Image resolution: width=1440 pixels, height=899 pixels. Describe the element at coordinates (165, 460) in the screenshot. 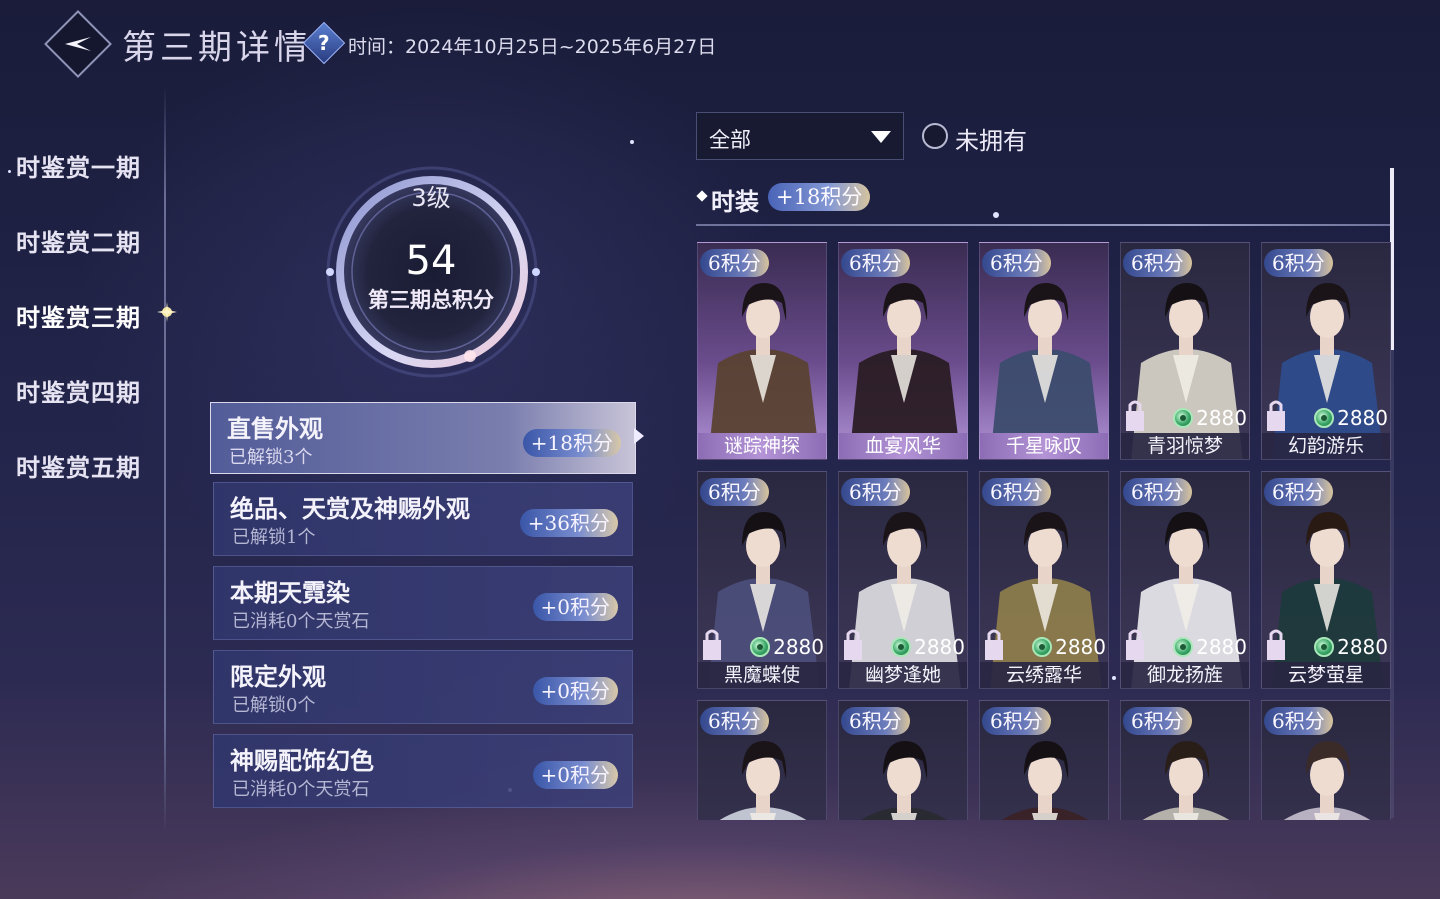

I see `nav-divider` at that location.